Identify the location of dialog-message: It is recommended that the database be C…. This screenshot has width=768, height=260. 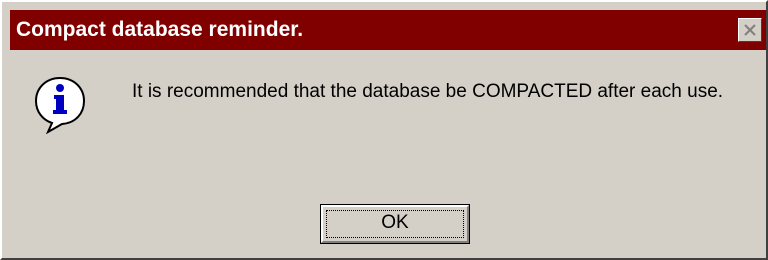
(428, 91).